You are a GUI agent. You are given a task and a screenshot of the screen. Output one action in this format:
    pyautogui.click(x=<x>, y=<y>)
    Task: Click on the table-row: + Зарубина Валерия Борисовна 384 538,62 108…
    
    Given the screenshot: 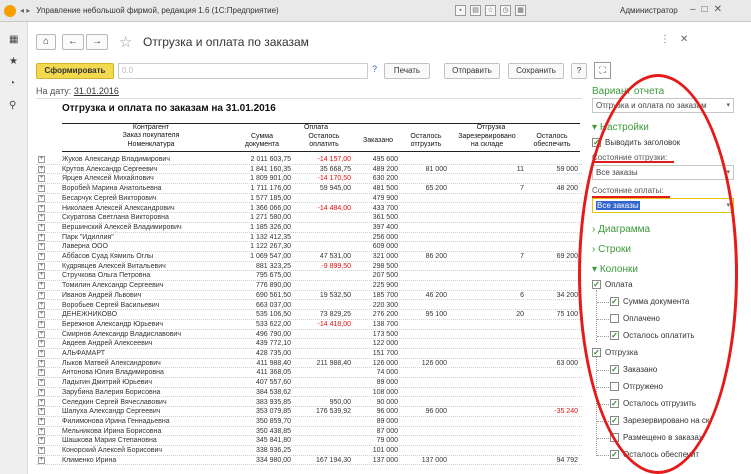 What is the action you would take?
    pyautogui.click(x=309, y=393)
    